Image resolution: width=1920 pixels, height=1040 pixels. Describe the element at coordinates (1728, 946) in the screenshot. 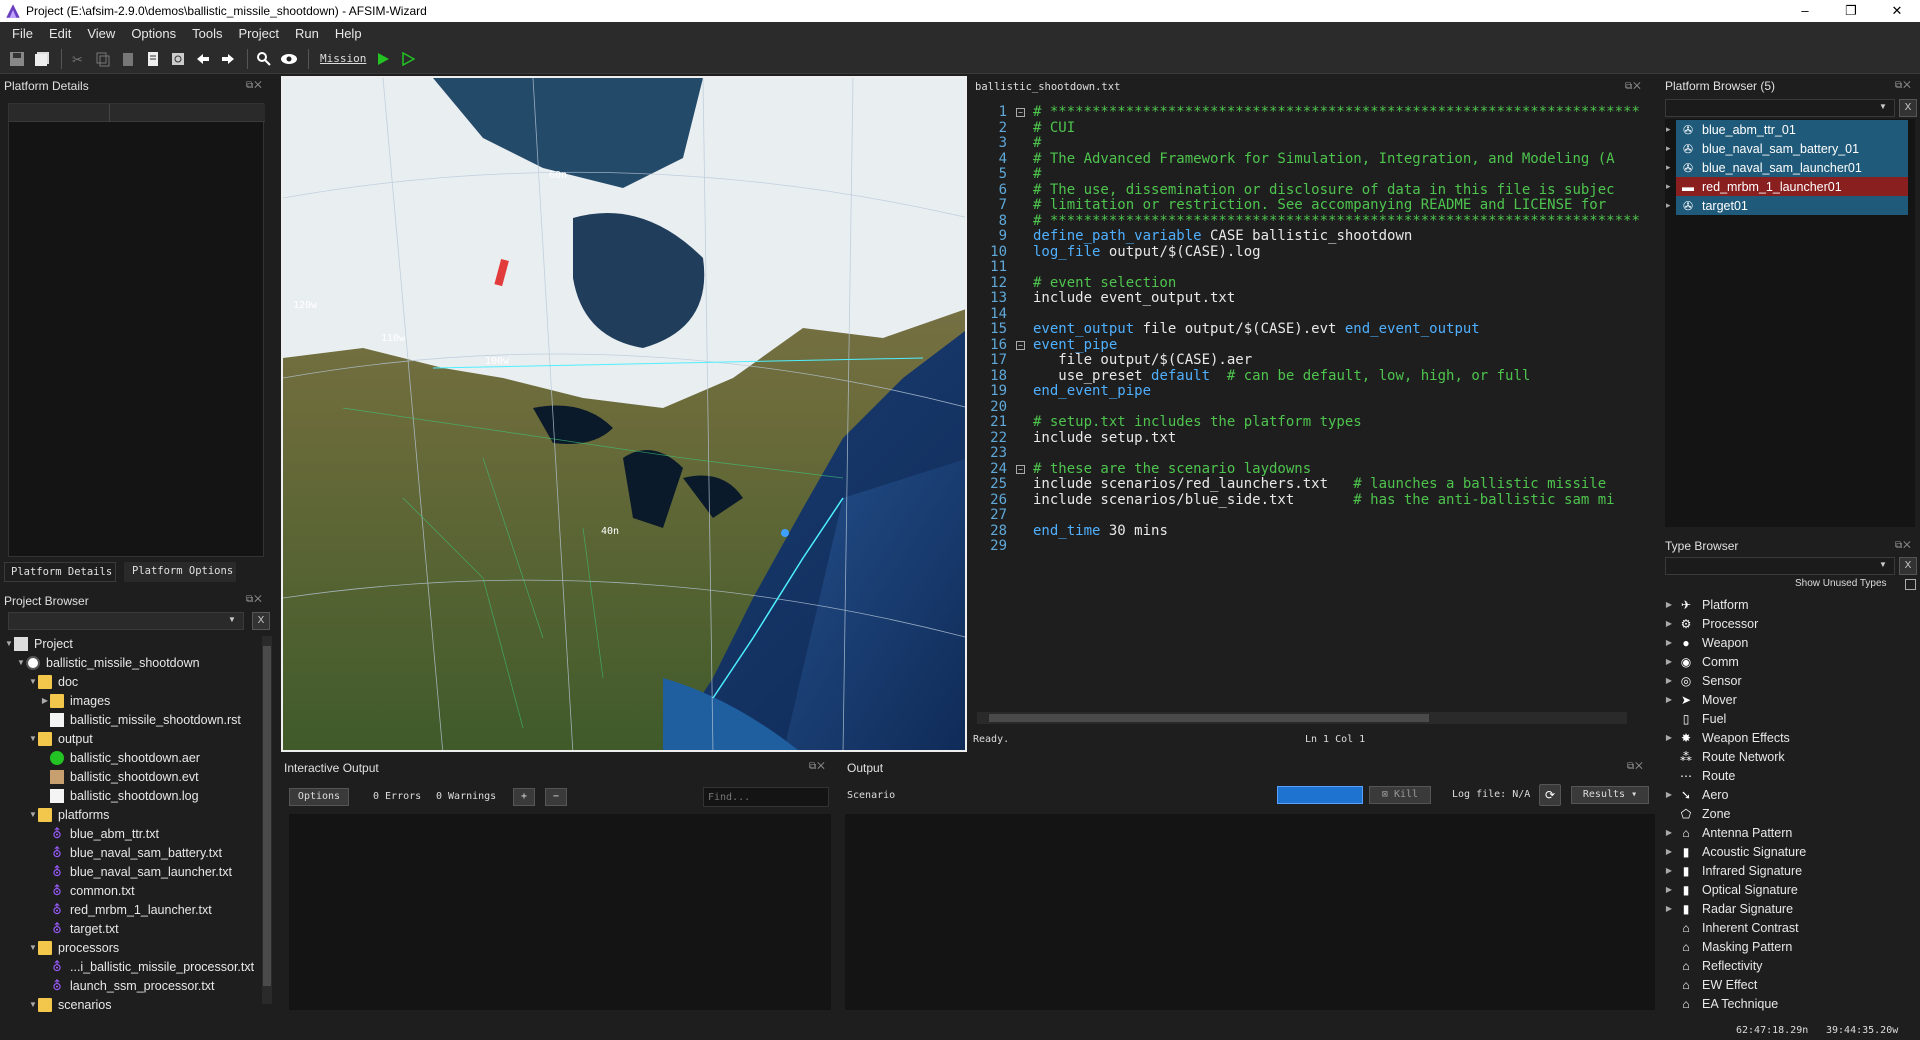

I see `type-item: ⌂ Masking Pattern` at that location.